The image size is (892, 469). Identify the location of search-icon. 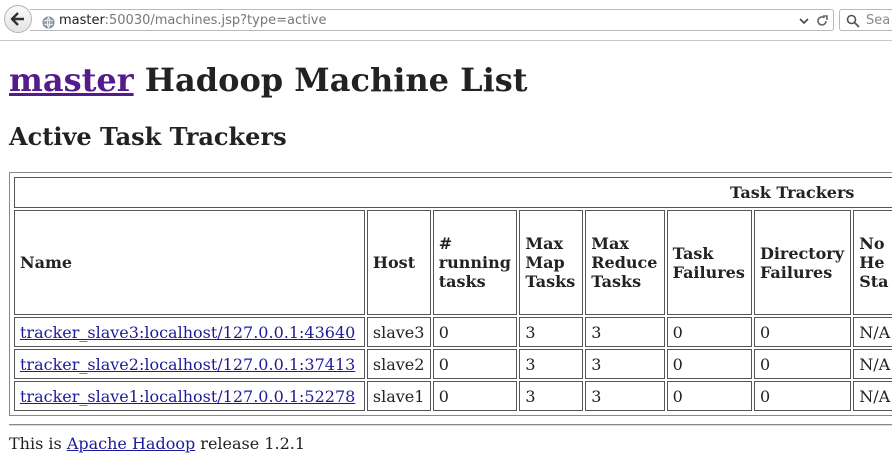
(853, 21).